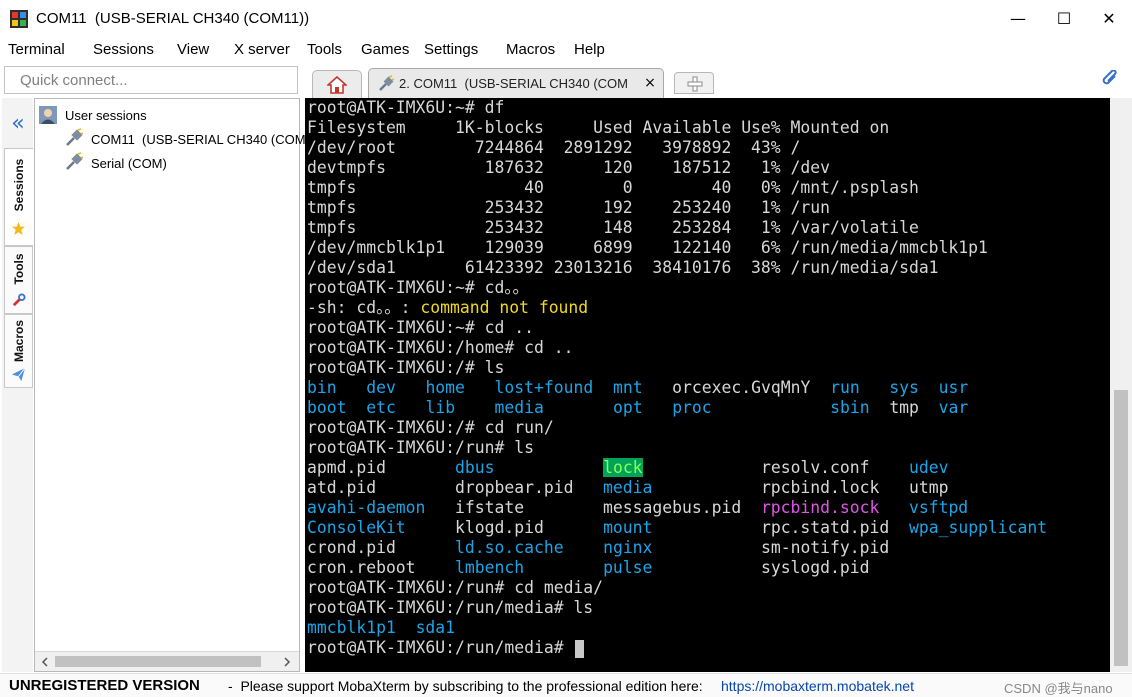 Image resolution: width=1132 pixels, height=697 pixels. What do you see at coordinates (677, 288) in the screenshot?
I see `terminal-line: root@ATK-IMX6U:~# cd。。` at bounding box center [677, 288].